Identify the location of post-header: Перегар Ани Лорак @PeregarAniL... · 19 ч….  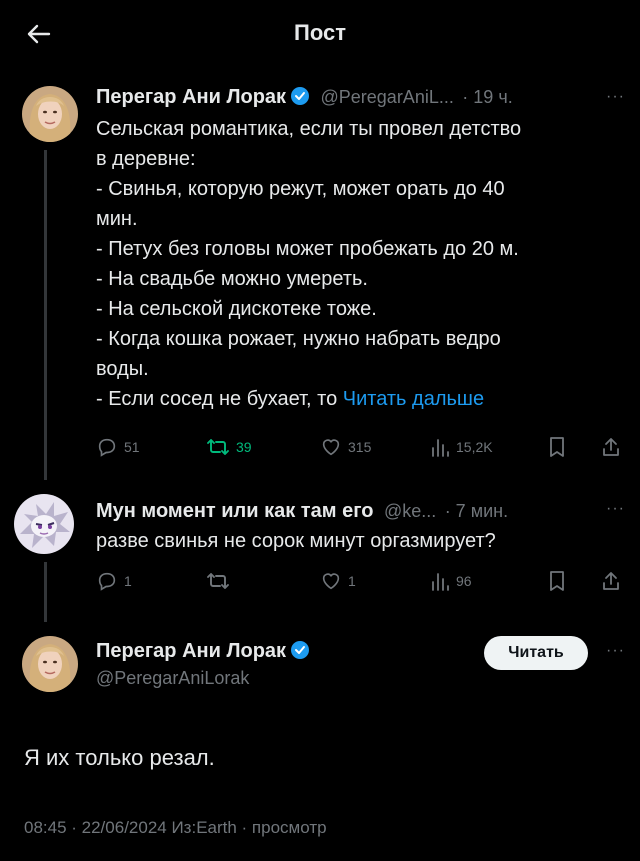
(304, 98).